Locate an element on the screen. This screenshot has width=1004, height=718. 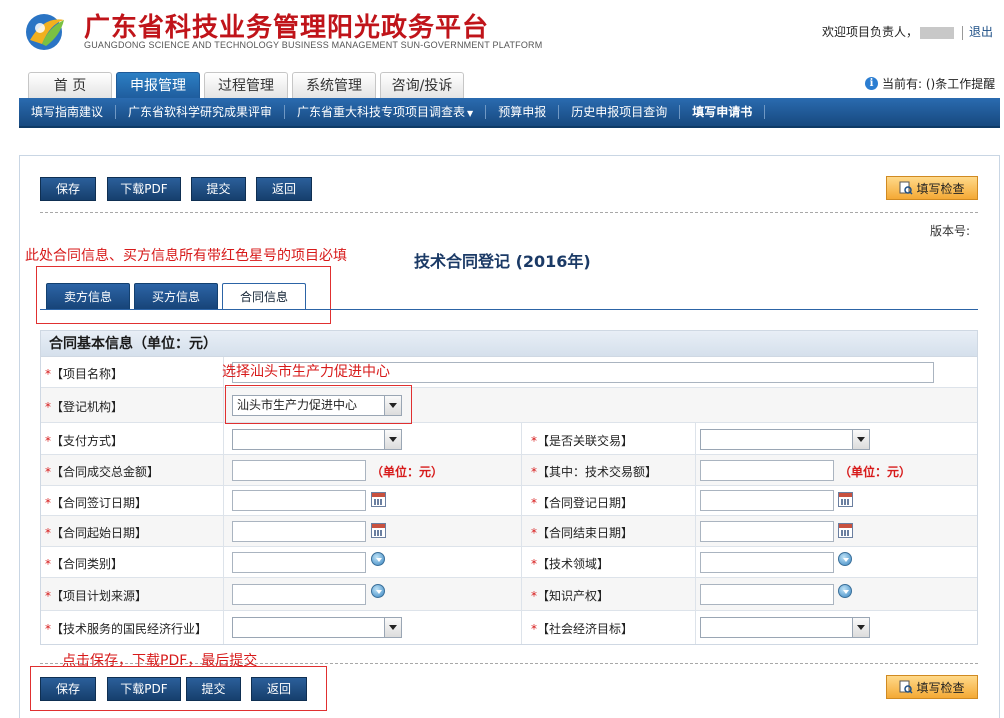
tab-contract-info: 合同信息 is located at coordinates (264, 296).